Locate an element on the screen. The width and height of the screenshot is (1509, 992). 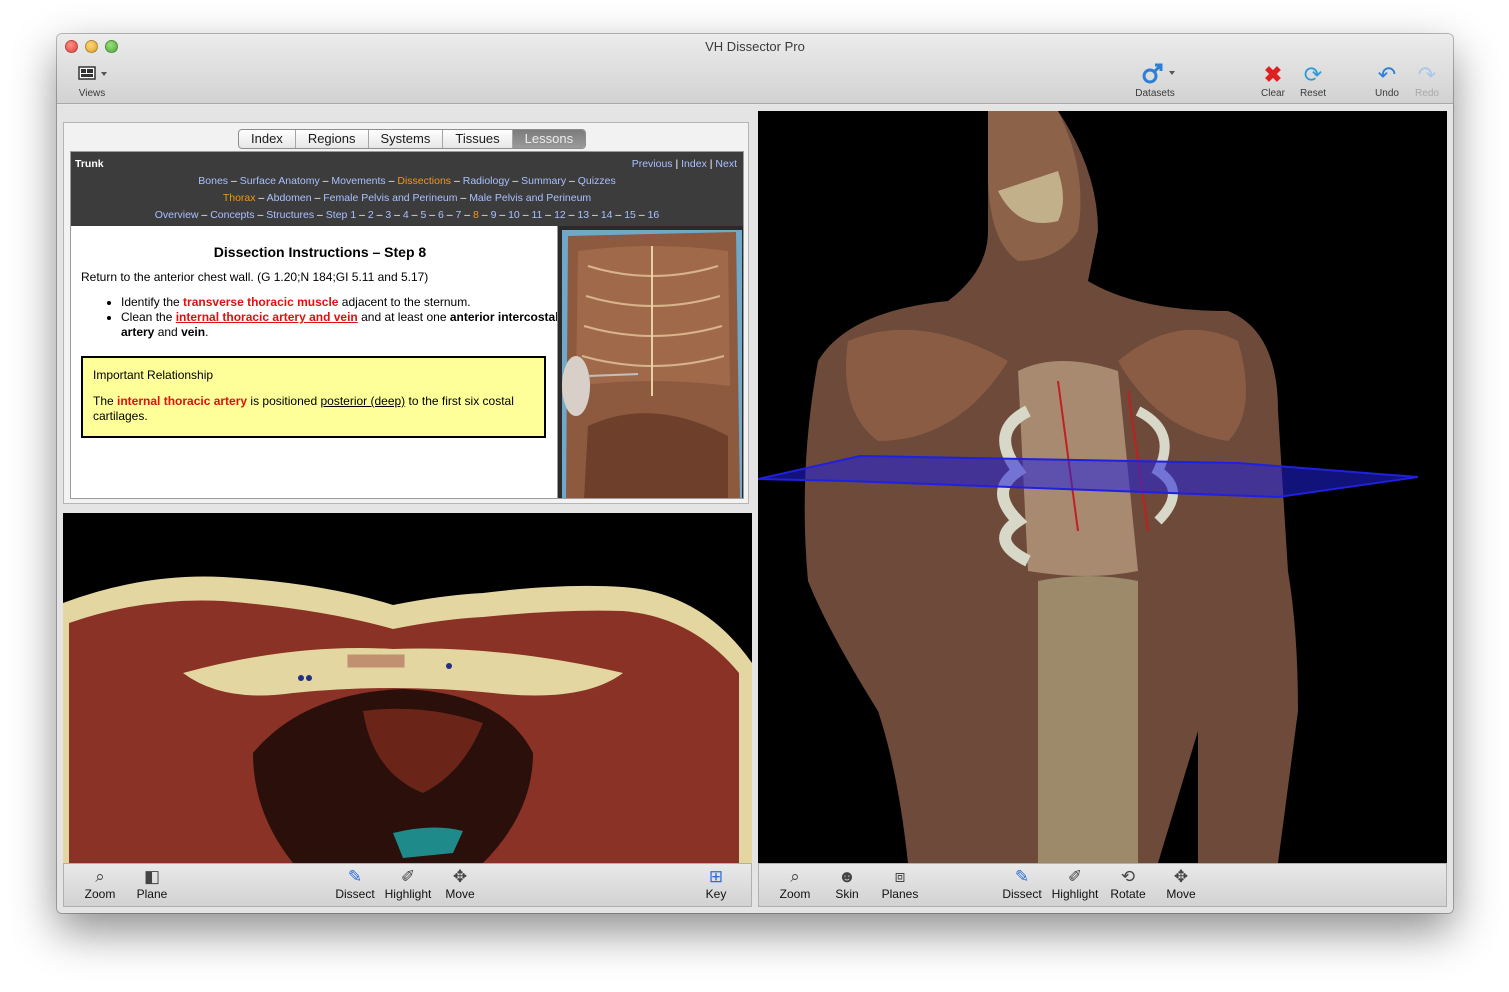
nav-link: 15 is located at coordinates (630, 215).